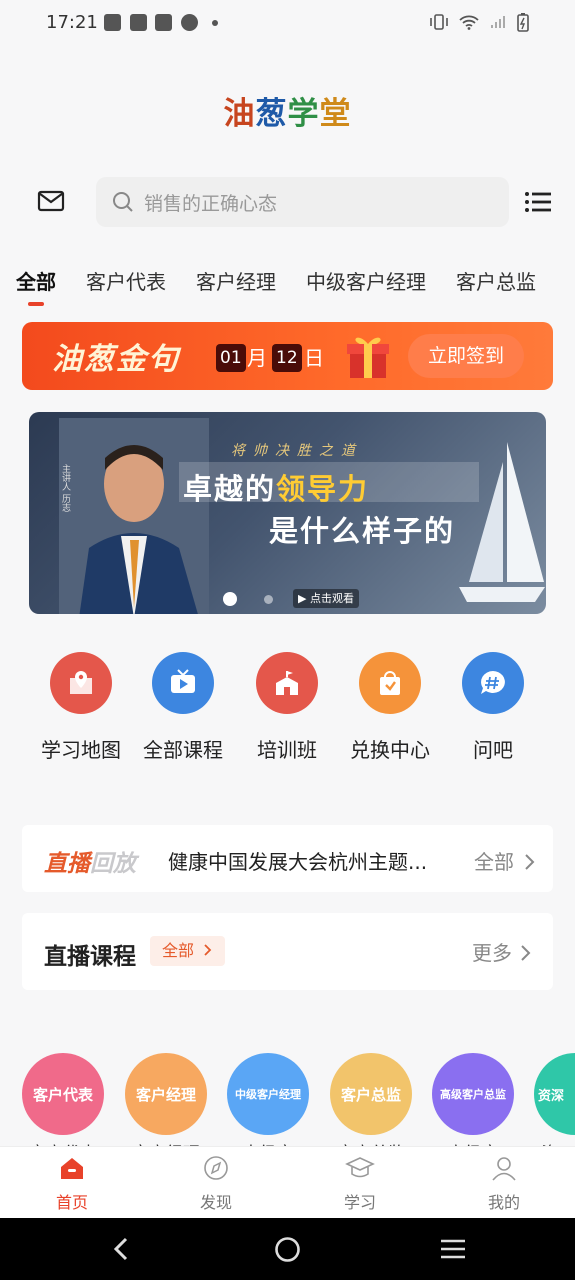  Describe the element at coordinates (90, 957) in the screenshot. I see `live-courses-title: 直播课程` at that location.